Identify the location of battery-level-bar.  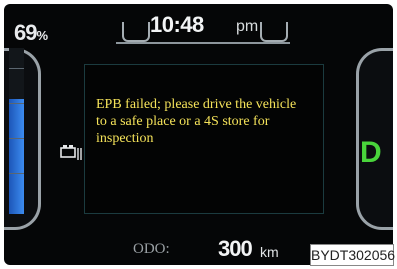
(16, 156).